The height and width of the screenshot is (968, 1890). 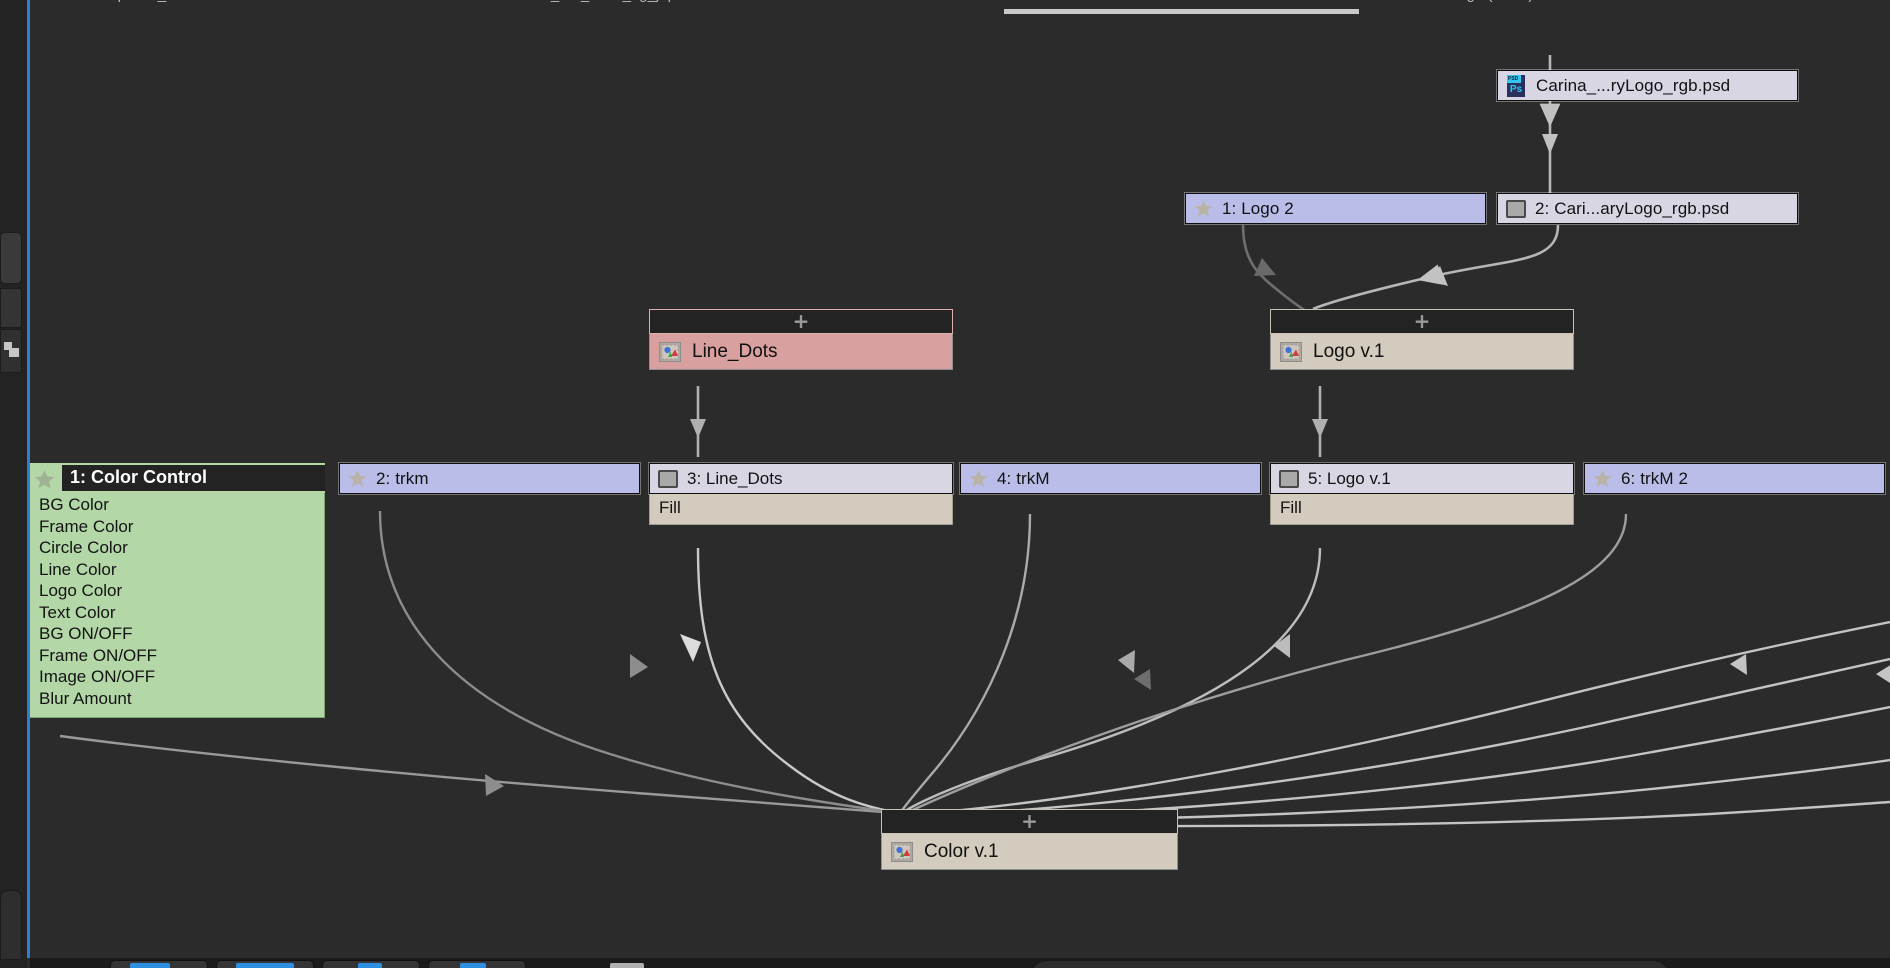 I want to click on layer-bar: 3: Line_Dots, so click(x=801, y=478).